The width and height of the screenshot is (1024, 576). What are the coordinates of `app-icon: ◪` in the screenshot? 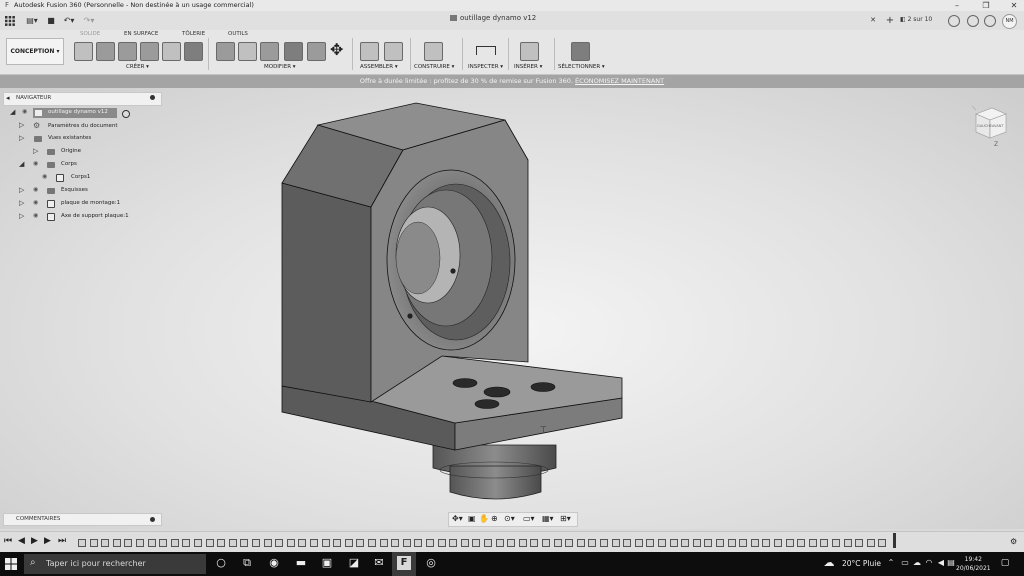 It's located at (354, 563).